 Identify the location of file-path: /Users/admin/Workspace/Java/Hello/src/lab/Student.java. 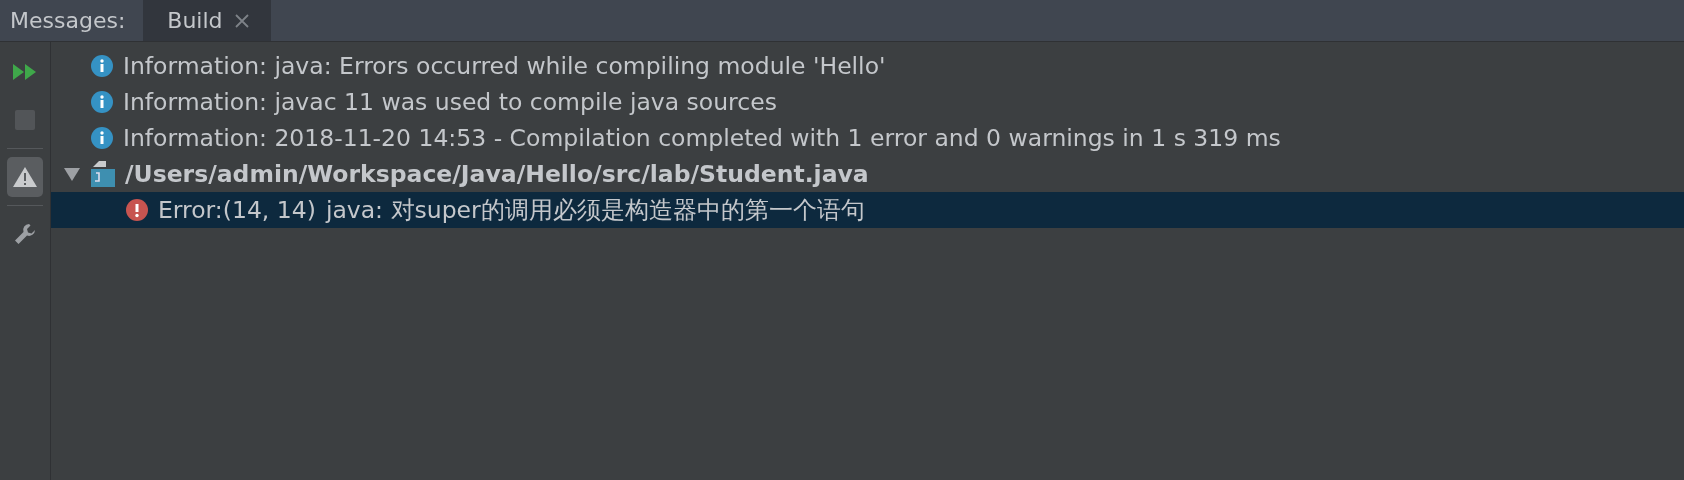
(497, 174).